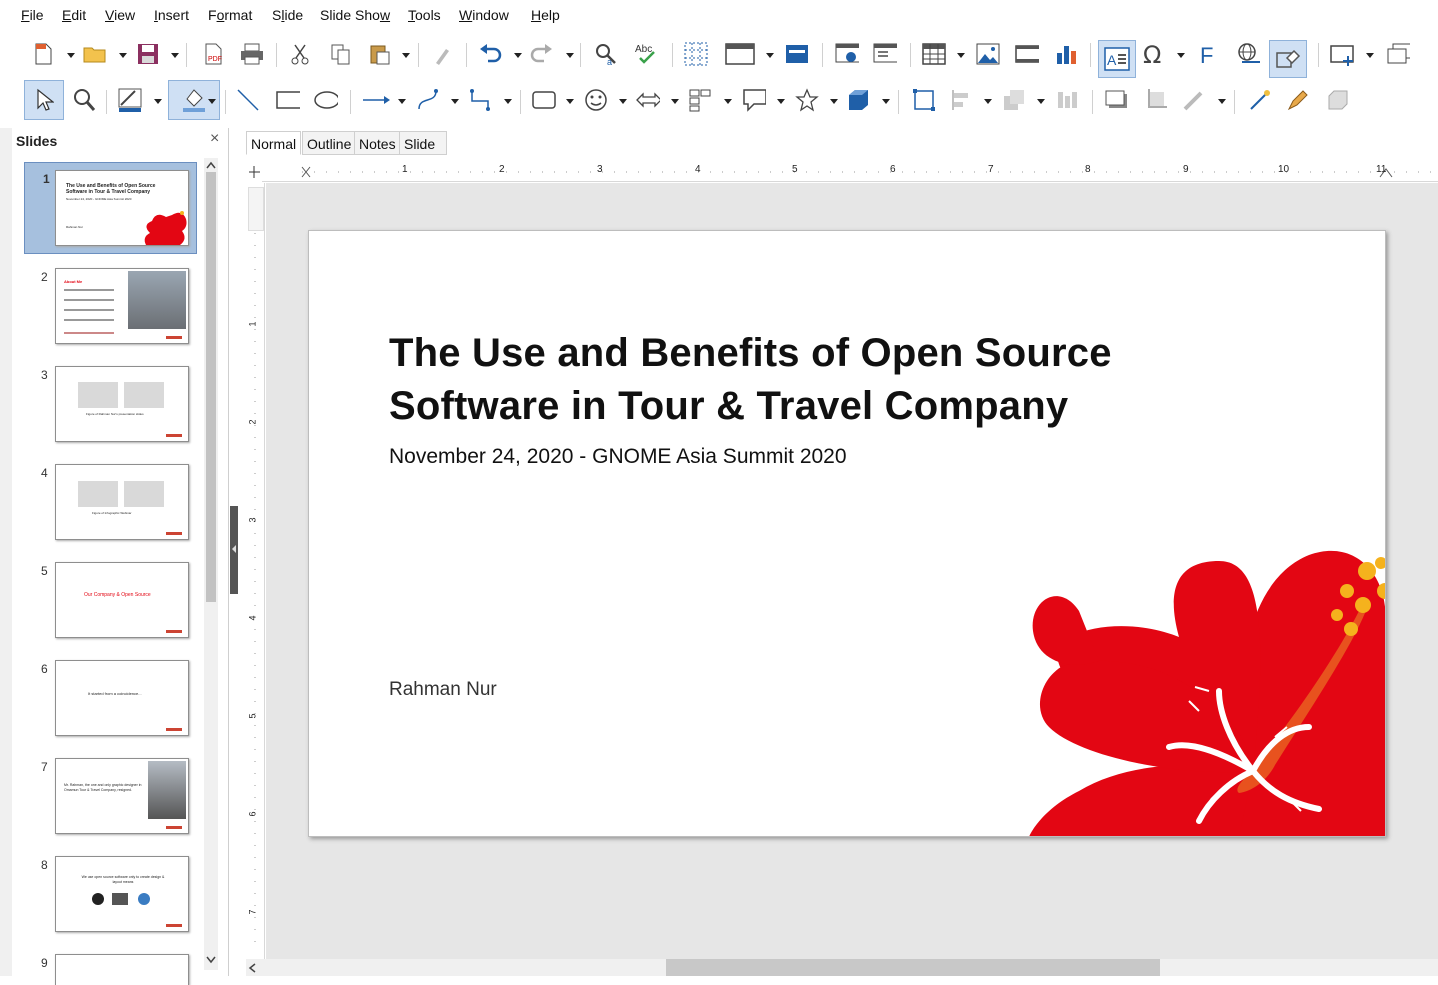  I want to click on save-dropdown-icon, so click(175, 55).